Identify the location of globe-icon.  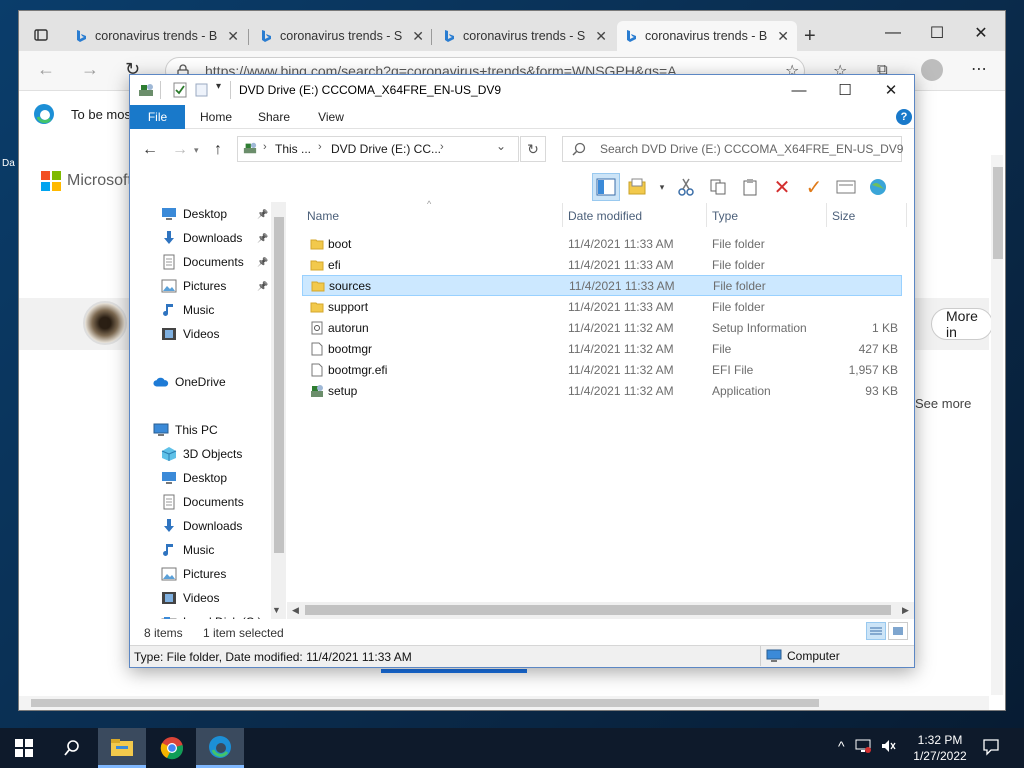
(878, 187).